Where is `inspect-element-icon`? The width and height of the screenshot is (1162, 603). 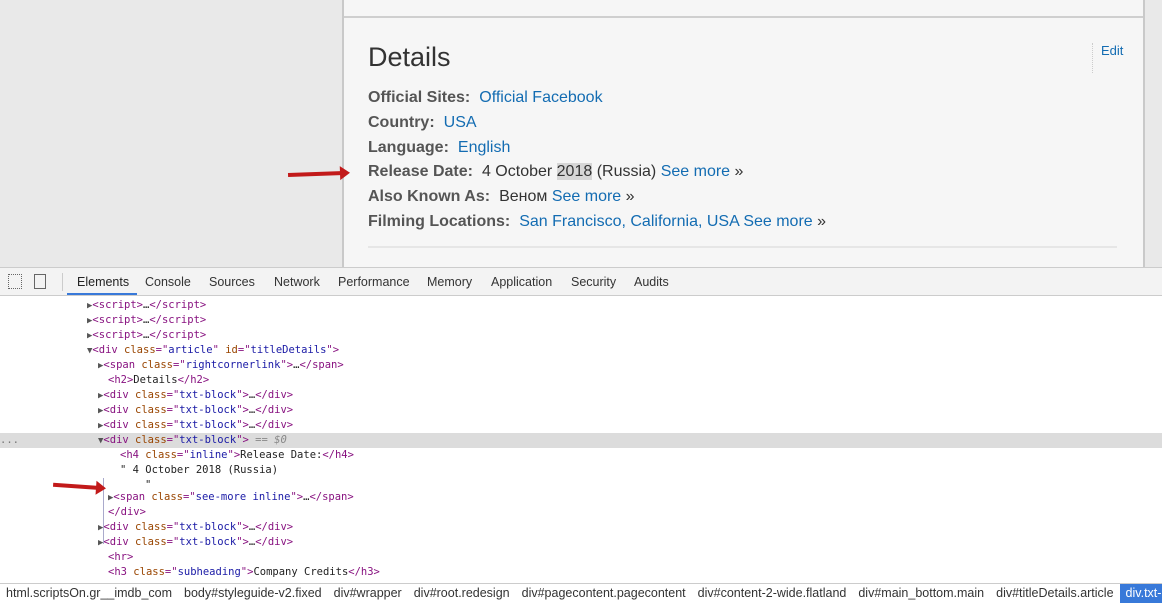 inspect-element-icon is located at coordinates (15, 281).